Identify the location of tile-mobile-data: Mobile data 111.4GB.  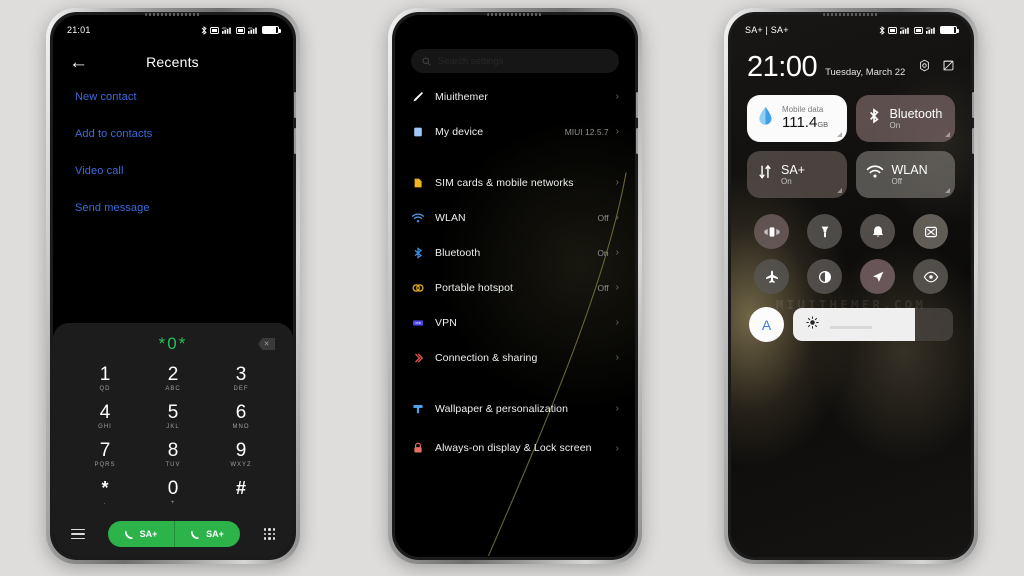
(797, 118).